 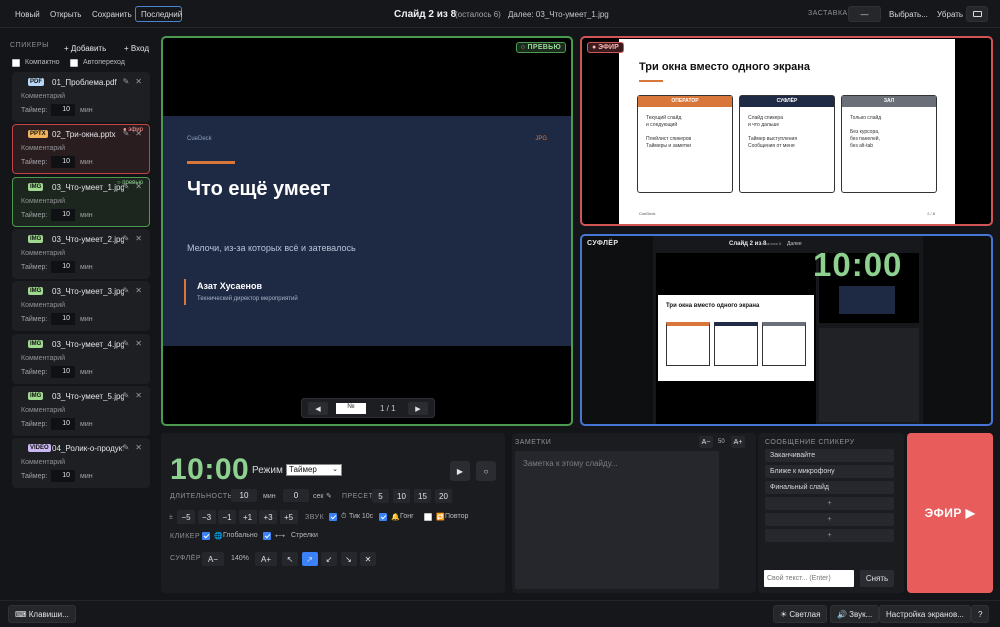 I want to click on adjust-button: +1, so click(x=247, y=517).